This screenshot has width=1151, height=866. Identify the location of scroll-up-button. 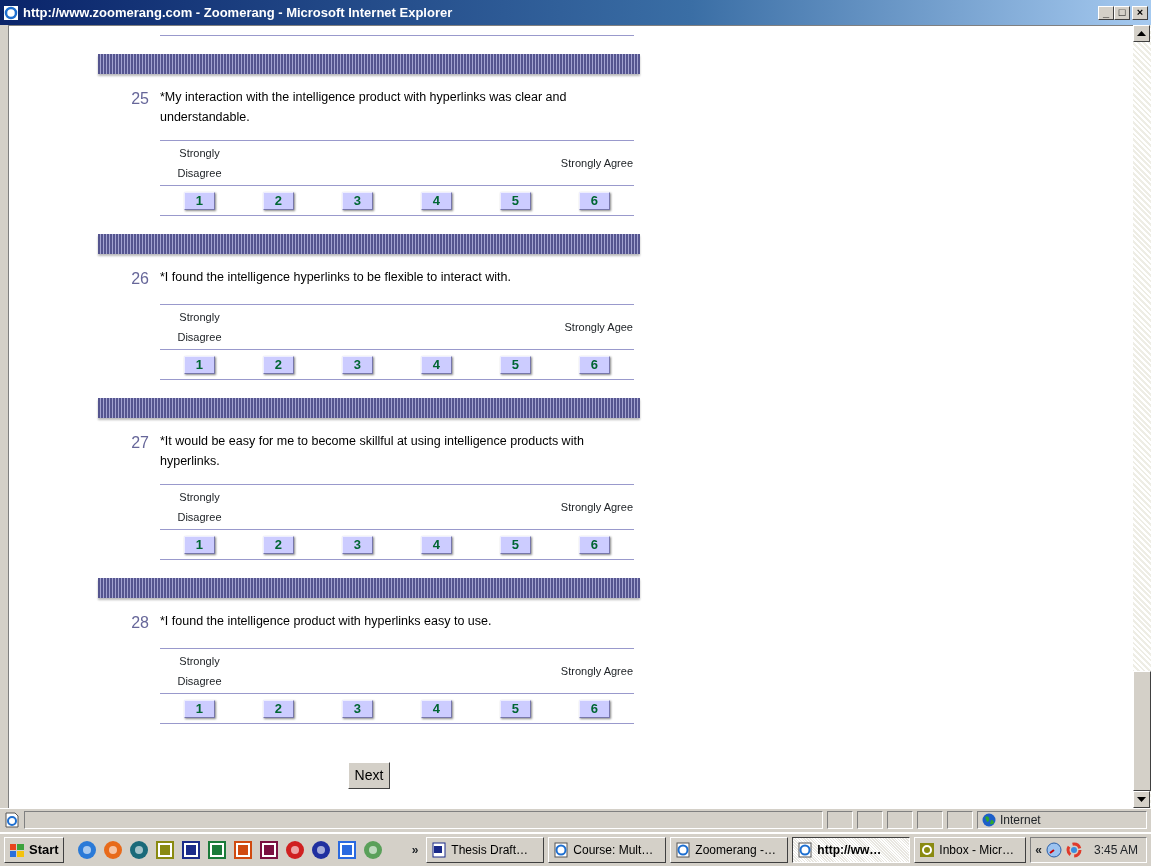
(1141, 33).